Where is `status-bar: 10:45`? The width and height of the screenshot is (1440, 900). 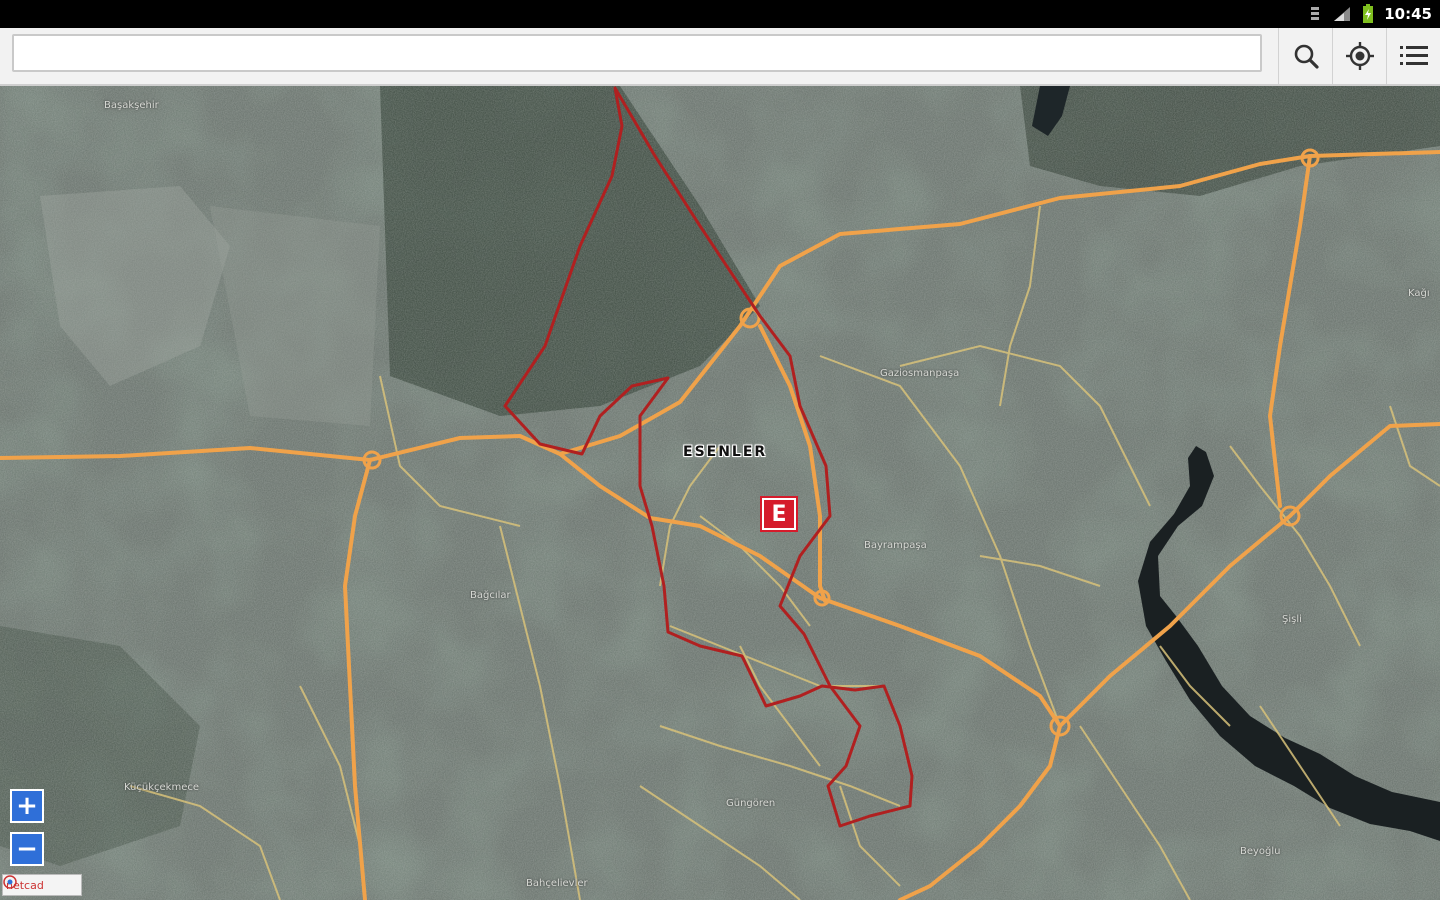
status-bar: 10:45 is located at coordinates (720, 14).